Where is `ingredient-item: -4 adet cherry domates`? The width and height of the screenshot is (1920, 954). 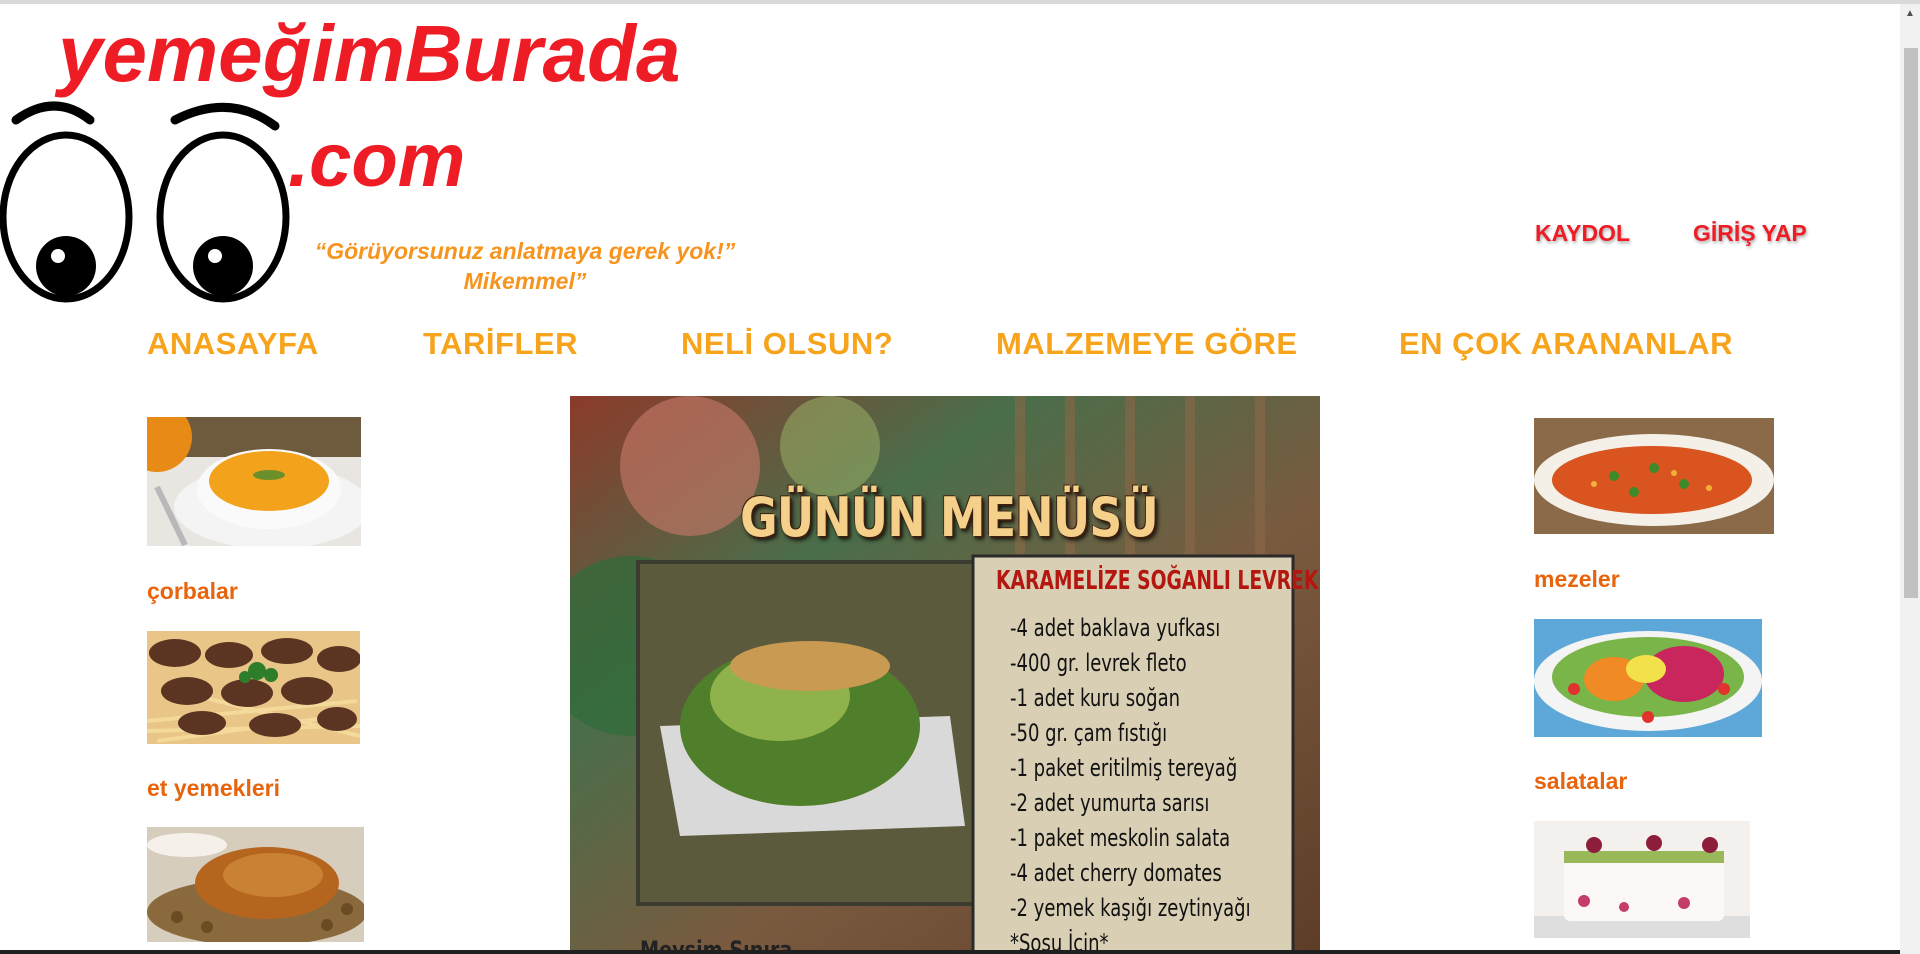
ingredient-item: -4 adet cherry domates is located at coordinates (1116, 873).